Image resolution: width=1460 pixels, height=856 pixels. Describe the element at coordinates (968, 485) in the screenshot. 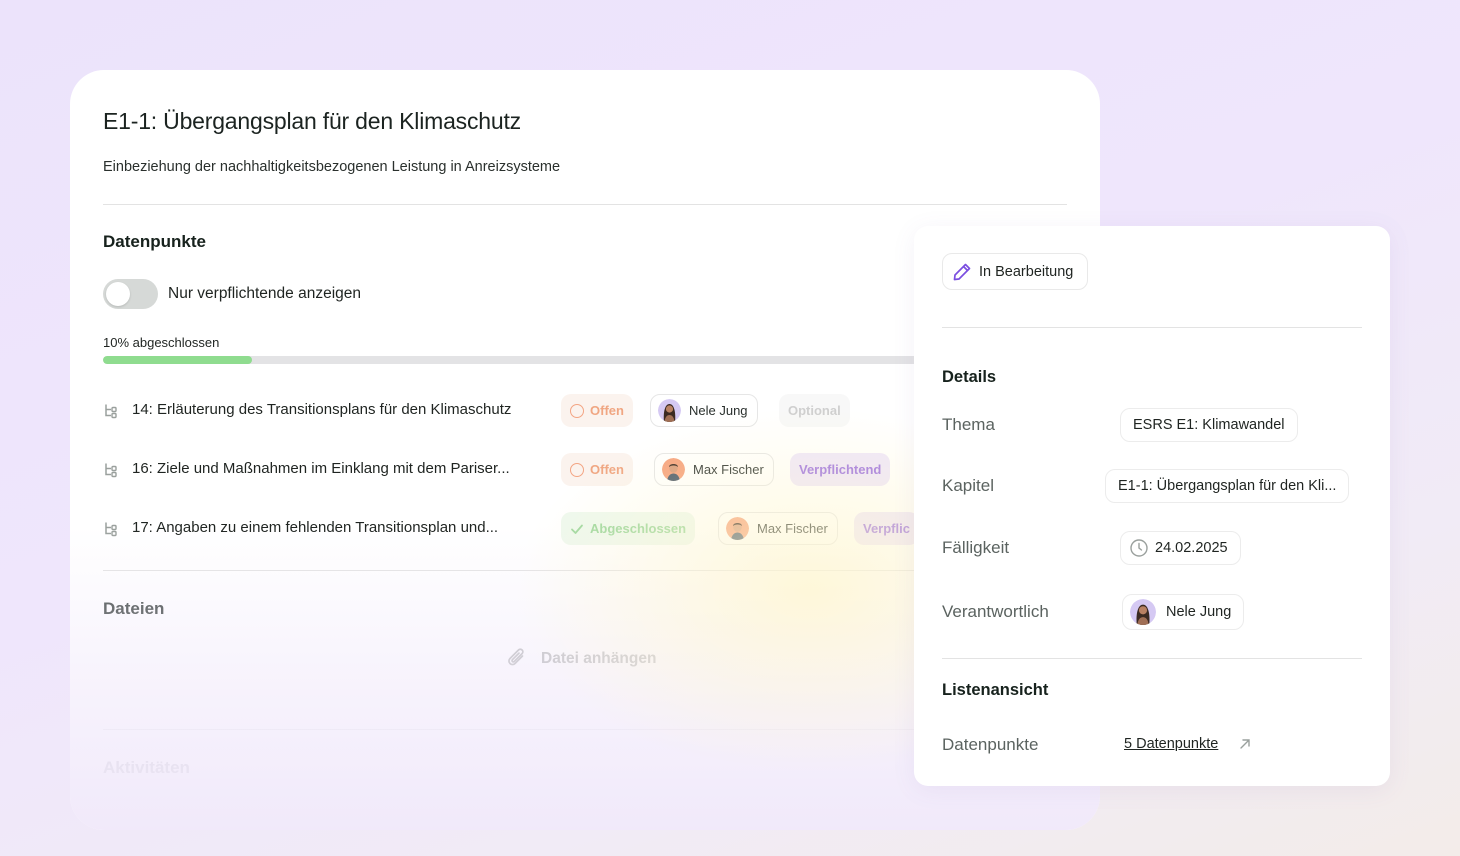

I see `kapitel-label: Kapitel` at that location.